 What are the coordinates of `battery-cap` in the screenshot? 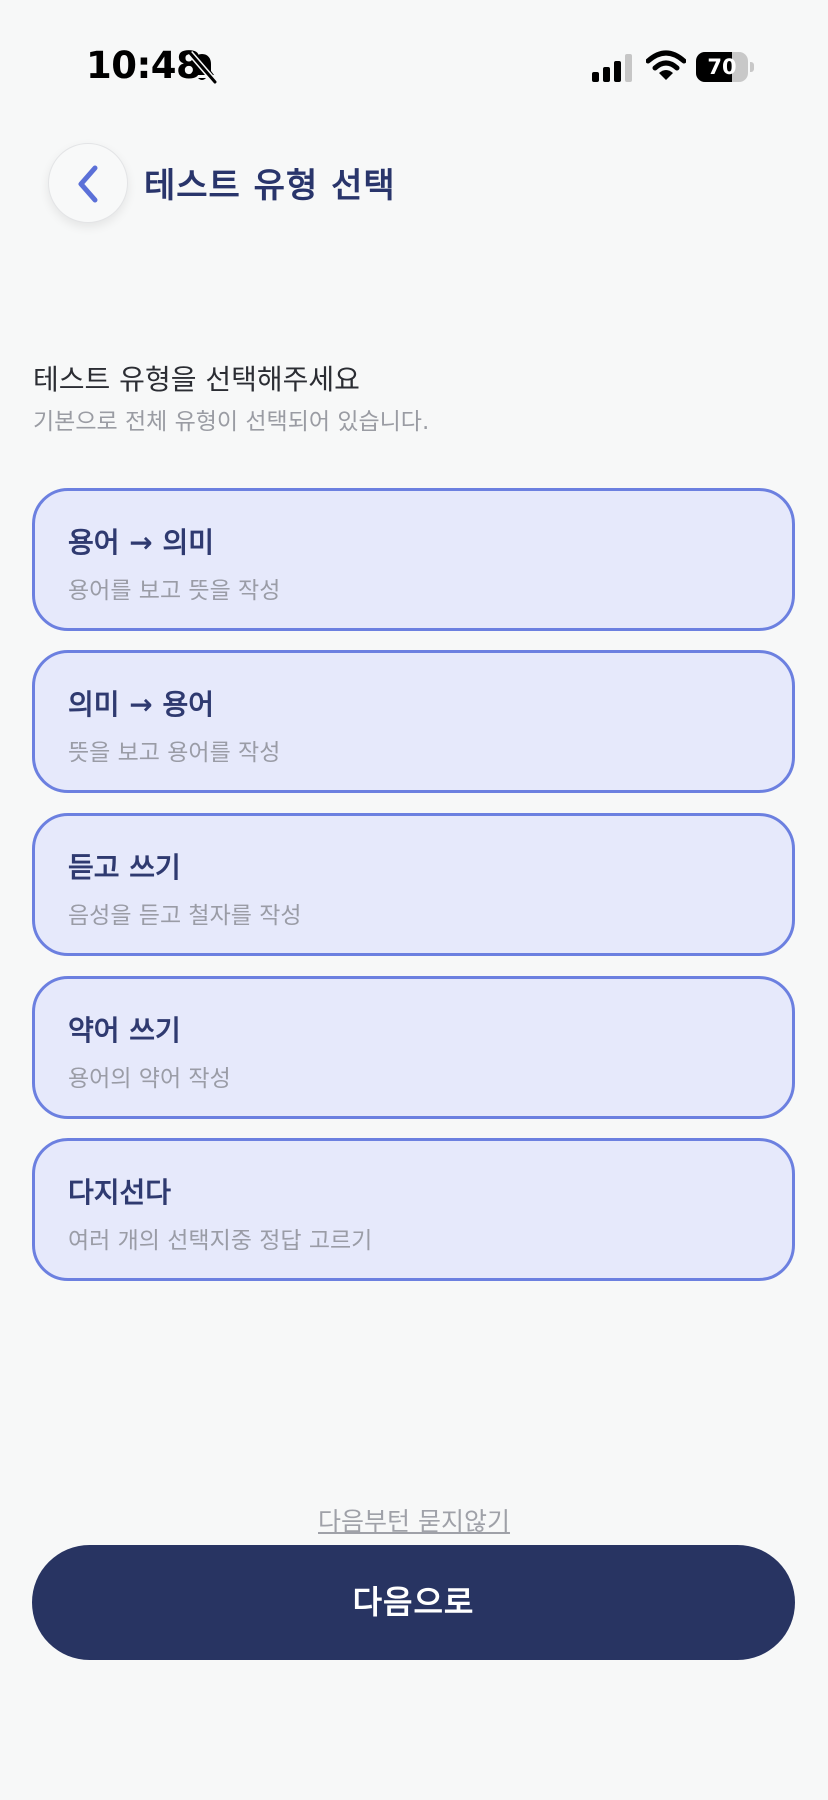 It's located at (752, 67).